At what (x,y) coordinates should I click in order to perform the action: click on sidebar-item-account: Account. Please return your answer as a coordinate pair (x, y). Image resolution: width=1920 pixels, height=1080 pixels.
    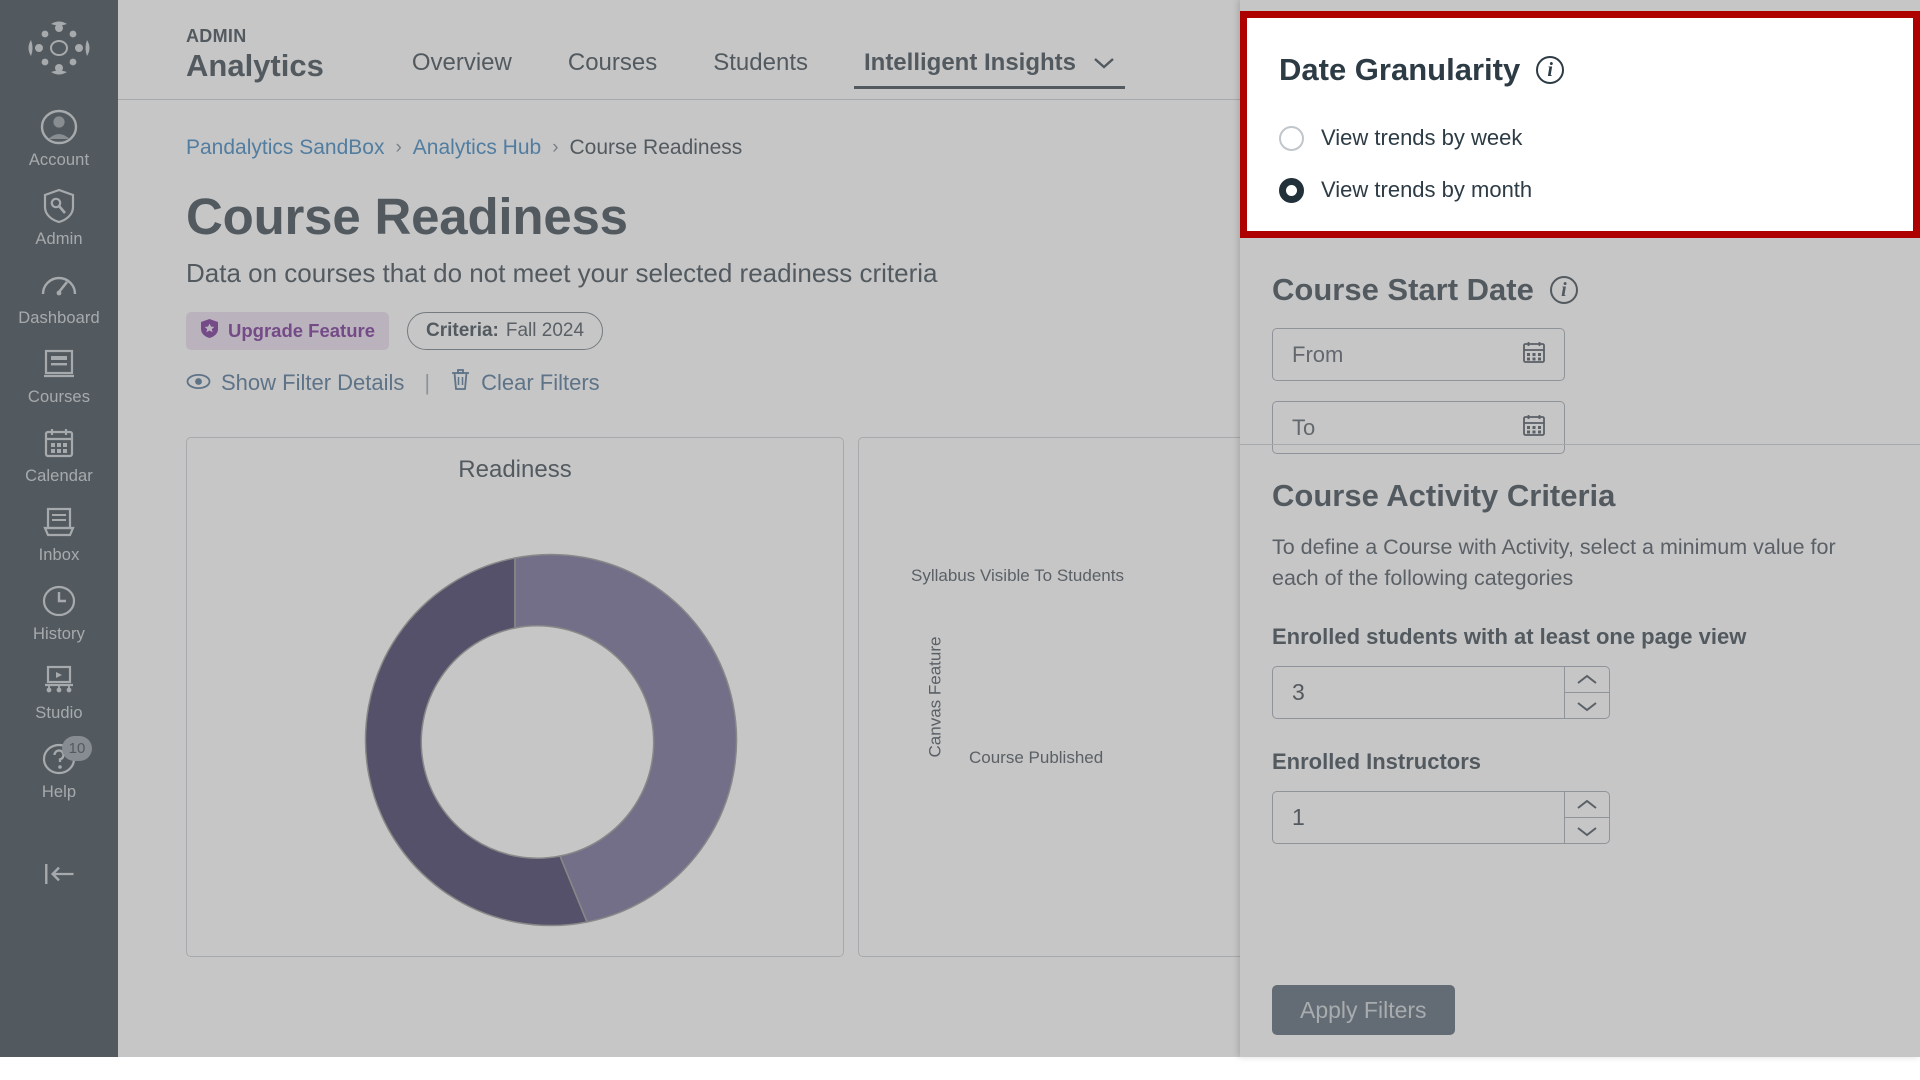
    Looking at the image, I should click on (59, 139).